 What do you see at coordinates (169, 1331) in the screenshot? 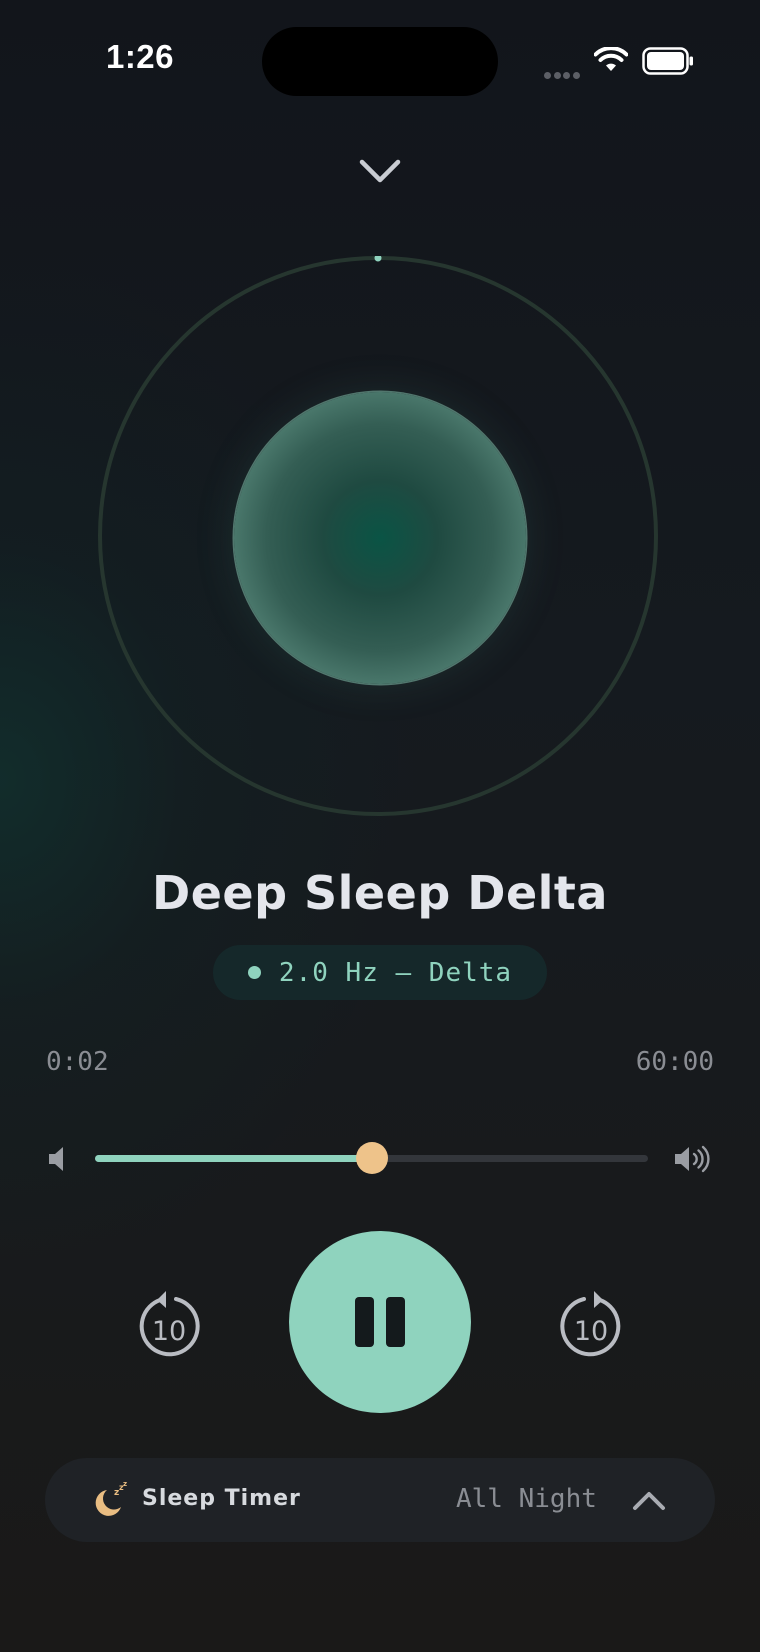
I see `rewind-seconds: 10` at bounding box center [169, 1331].